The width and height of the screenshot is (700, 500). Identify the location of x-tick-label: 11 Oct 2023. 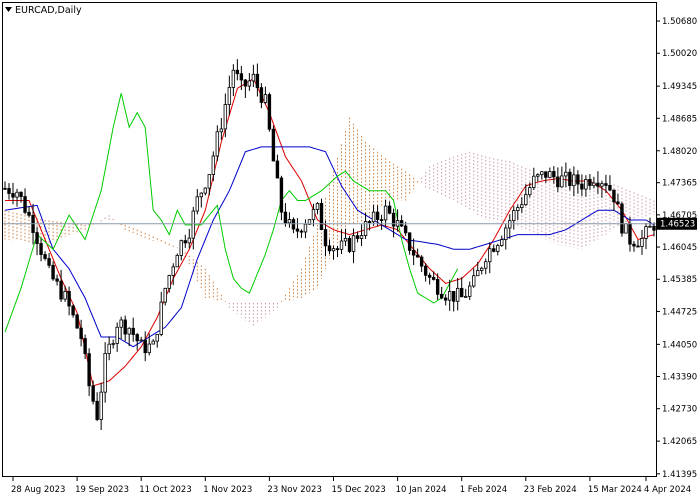
(165, 490).